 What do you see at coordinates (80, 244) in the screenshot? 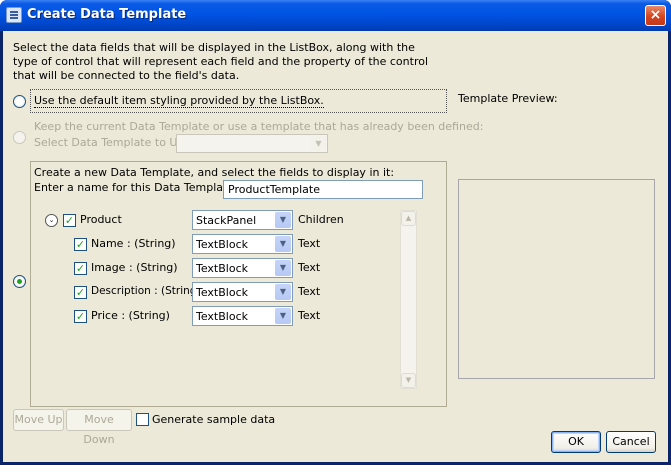
I see `checkbox-name: ✓` at bounding box center [80, 244].